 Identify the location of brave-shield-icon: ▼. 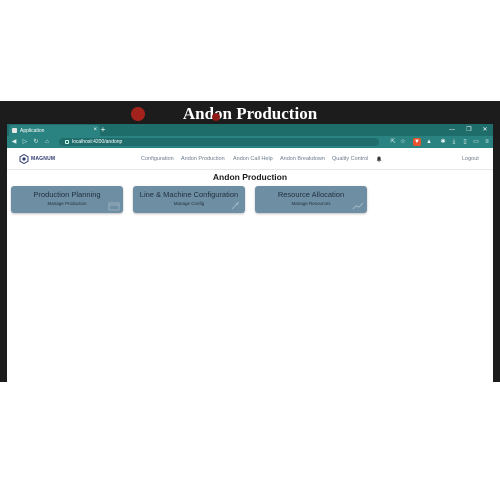
(417, 142).